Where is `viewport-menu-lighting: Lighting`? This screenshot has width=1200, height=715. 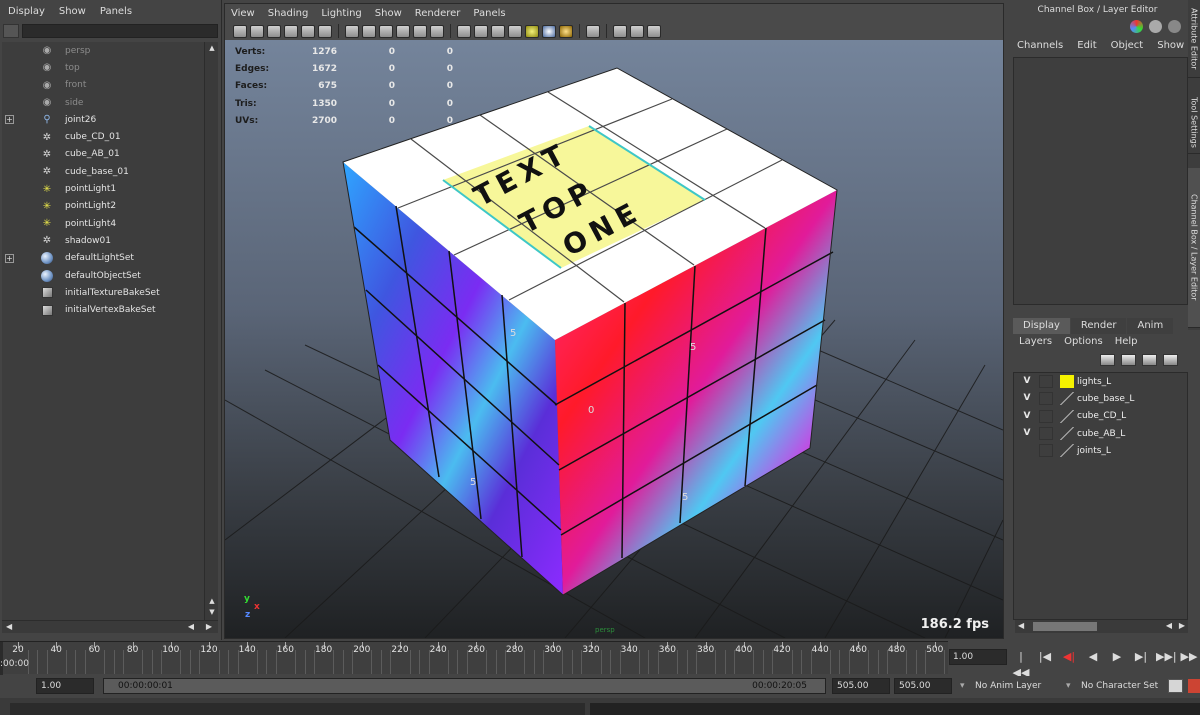
viewport-menu-lighting: Lighting is located at coordinates (341, 13).